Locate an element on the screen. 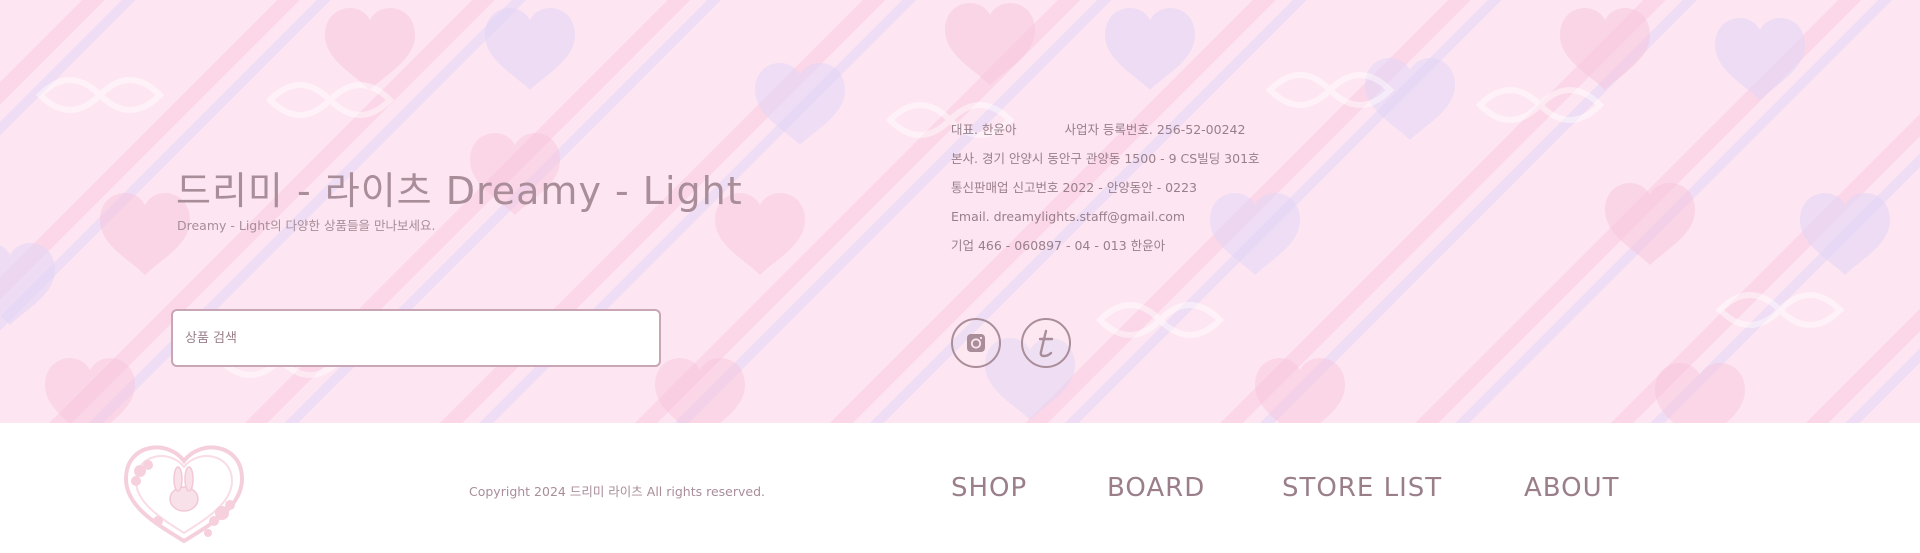 The width and height of the screenshot is (1920, 553). instagram-link is located at coordinates (976, 343).